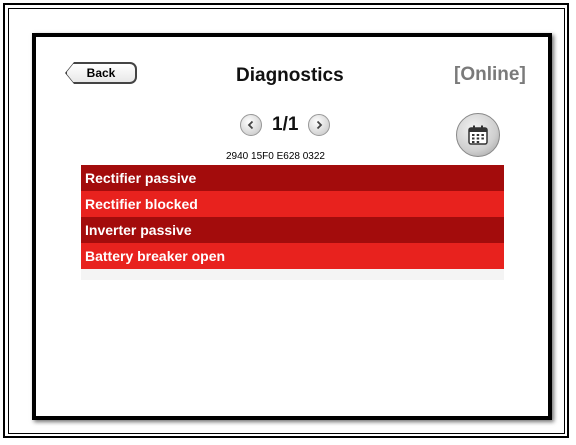 The height and width of the screenshot is (445, 576). Describe the element at coordinates (275, 156) in the screenshot. I see `record-id: 2940 15F0 E628 0322` at that location.